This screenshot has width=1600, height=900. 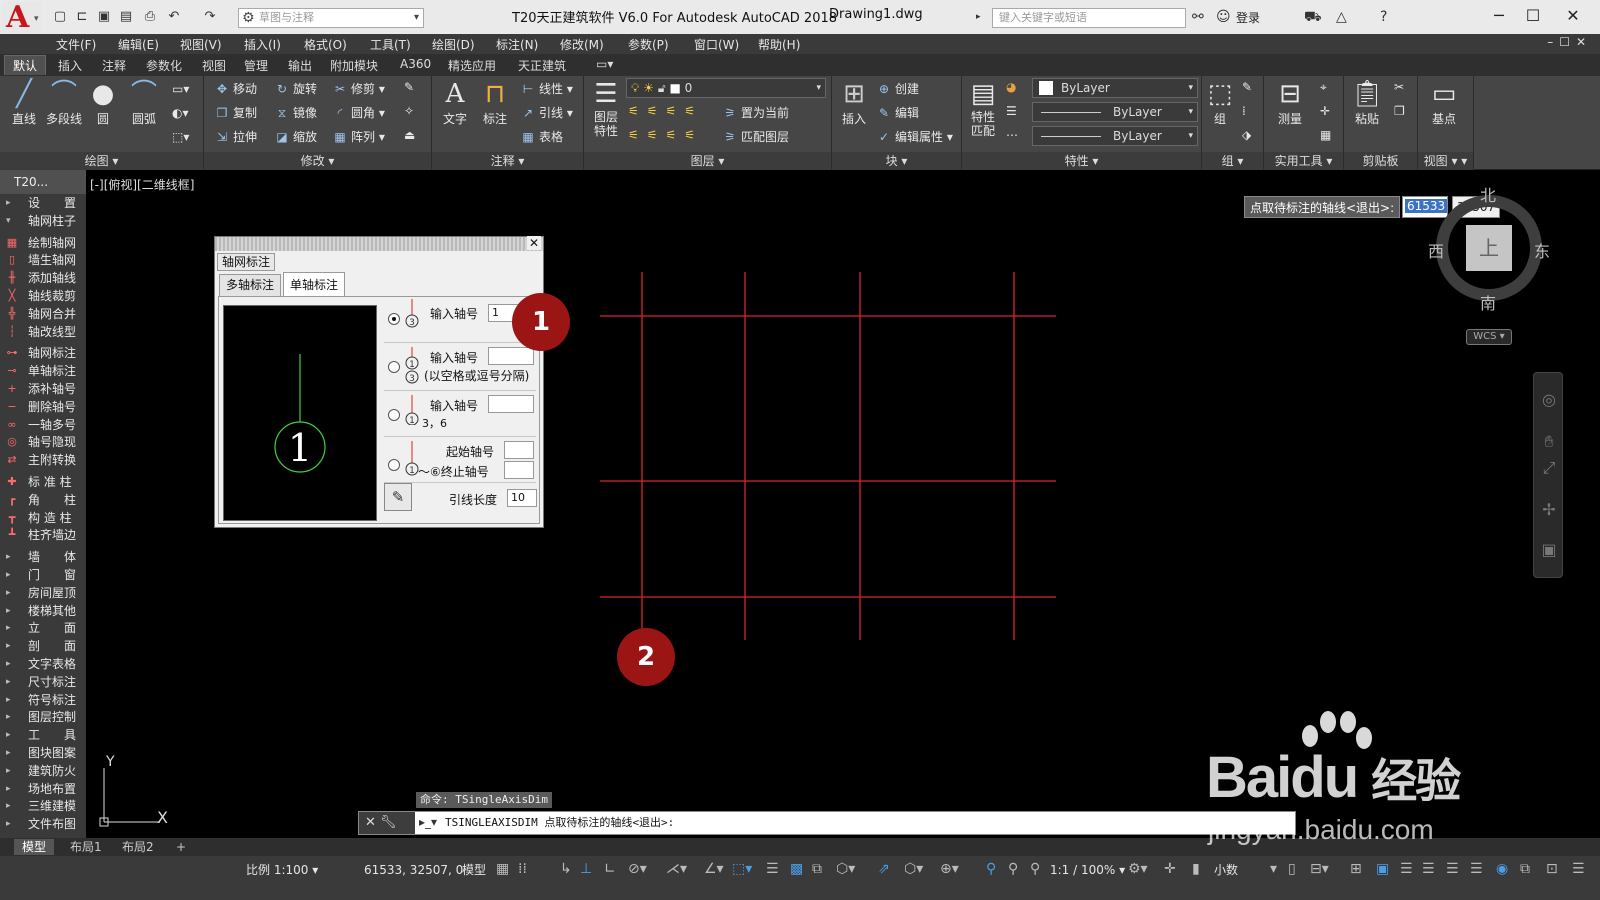 I want to click on menu-edit: 编辑(E), so click(x=138, y=44).